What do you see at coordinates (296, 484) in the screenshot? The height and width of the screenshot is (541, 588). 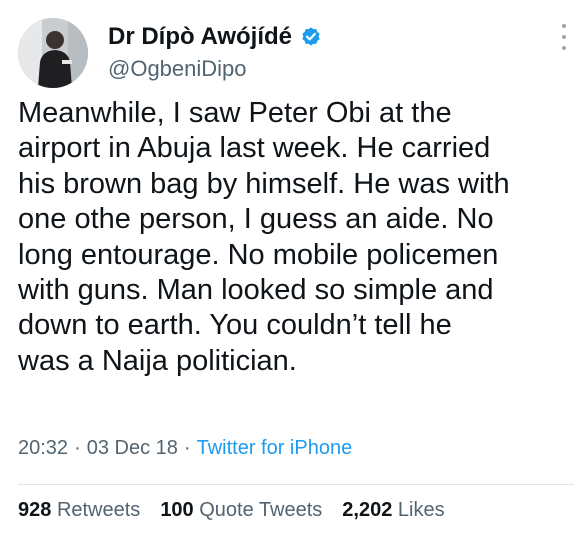 I see `divider` at bounding box center [296, 484].